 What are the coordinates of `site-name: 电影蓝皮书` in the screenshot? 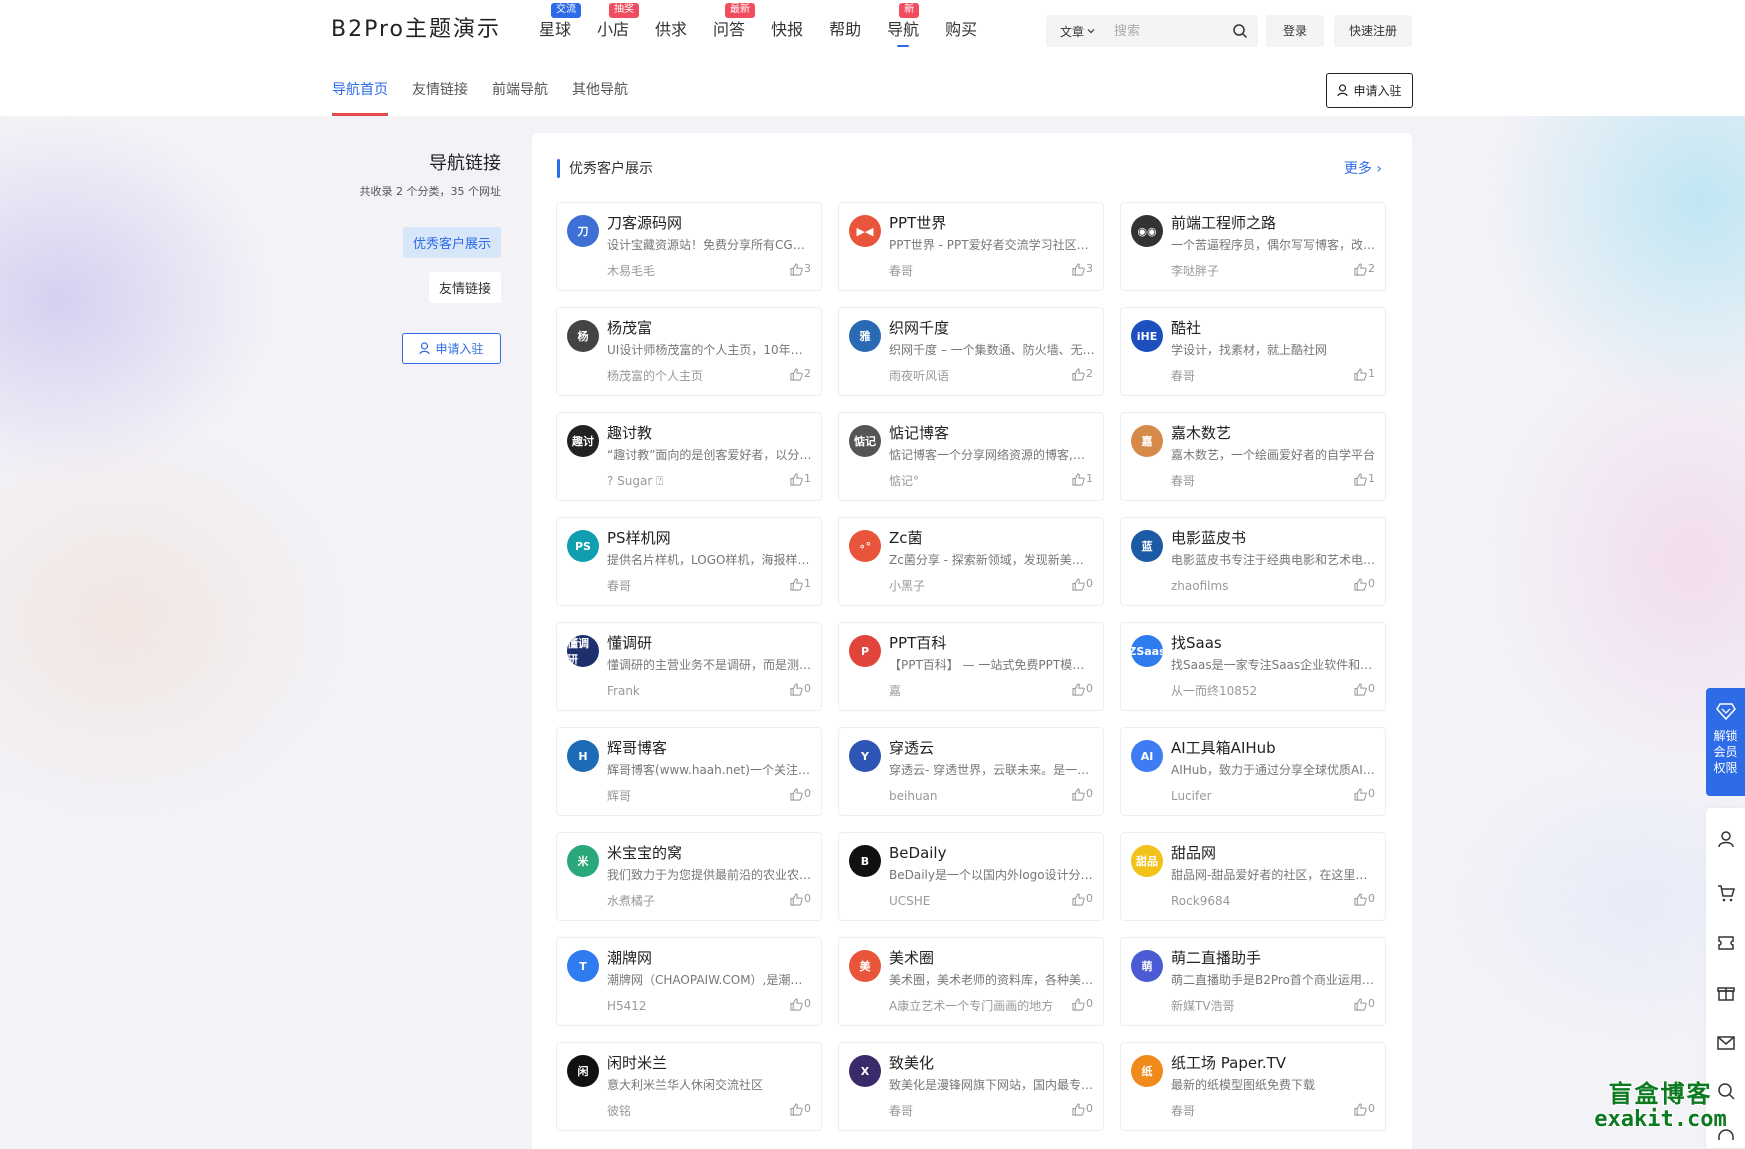 It's located at (1208, 538).